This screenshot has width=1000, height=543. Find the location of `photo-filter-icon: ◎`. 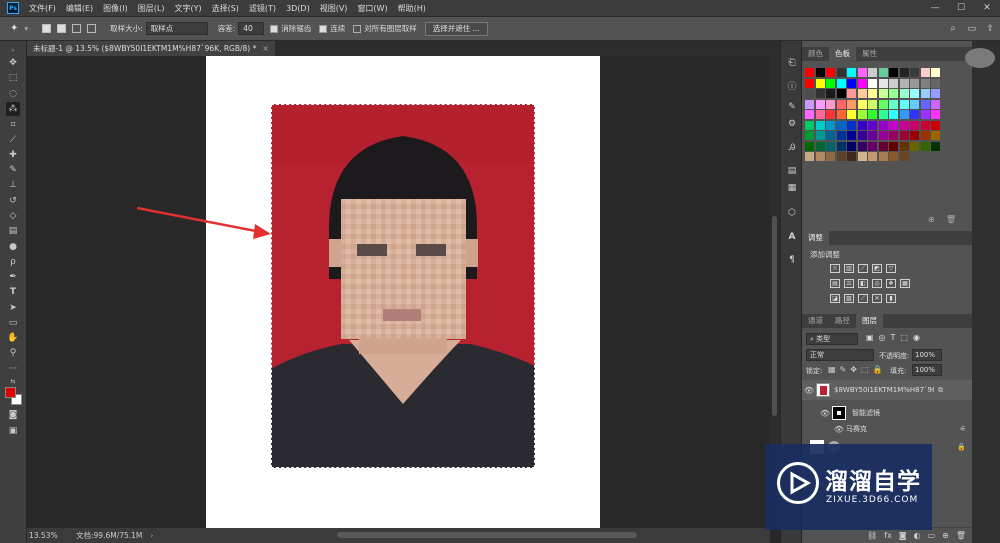

photo-filter-icon: ◎ is located at coordinates (877, 283).